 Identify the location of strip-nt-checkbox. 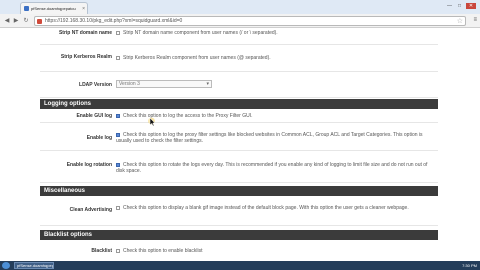
(118, 33).